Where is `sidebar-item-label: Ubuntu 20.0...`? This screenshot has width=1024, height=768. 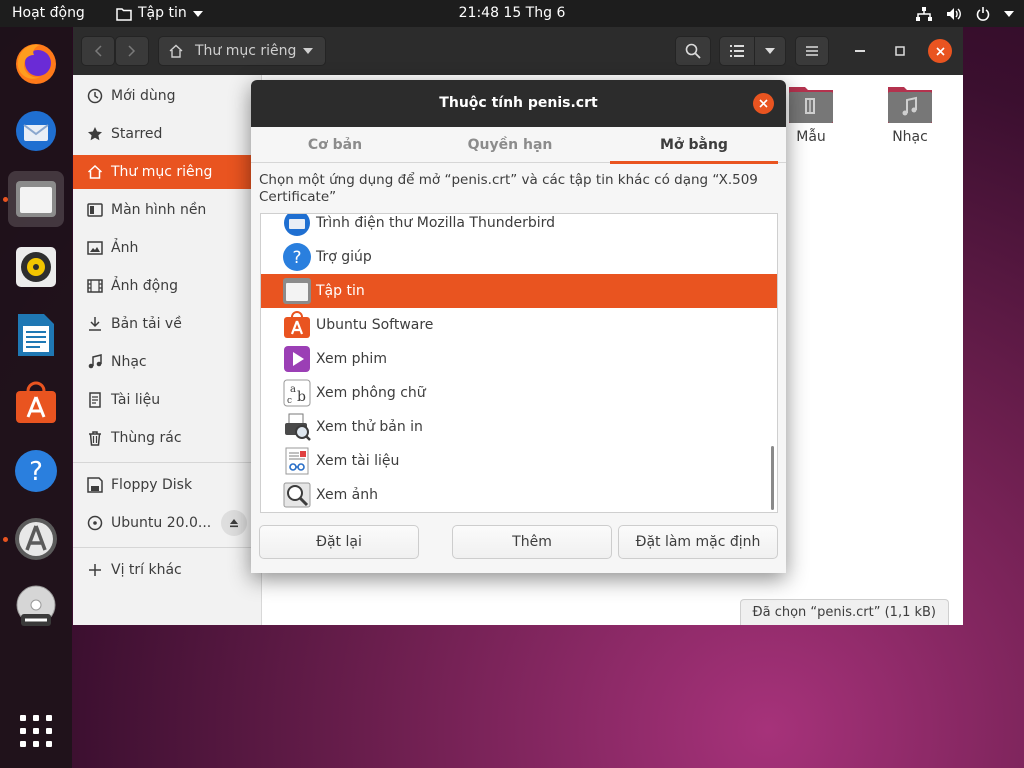 sidebar-item-label: Ubuntu 20.0... is located at coordinates (161, 523).